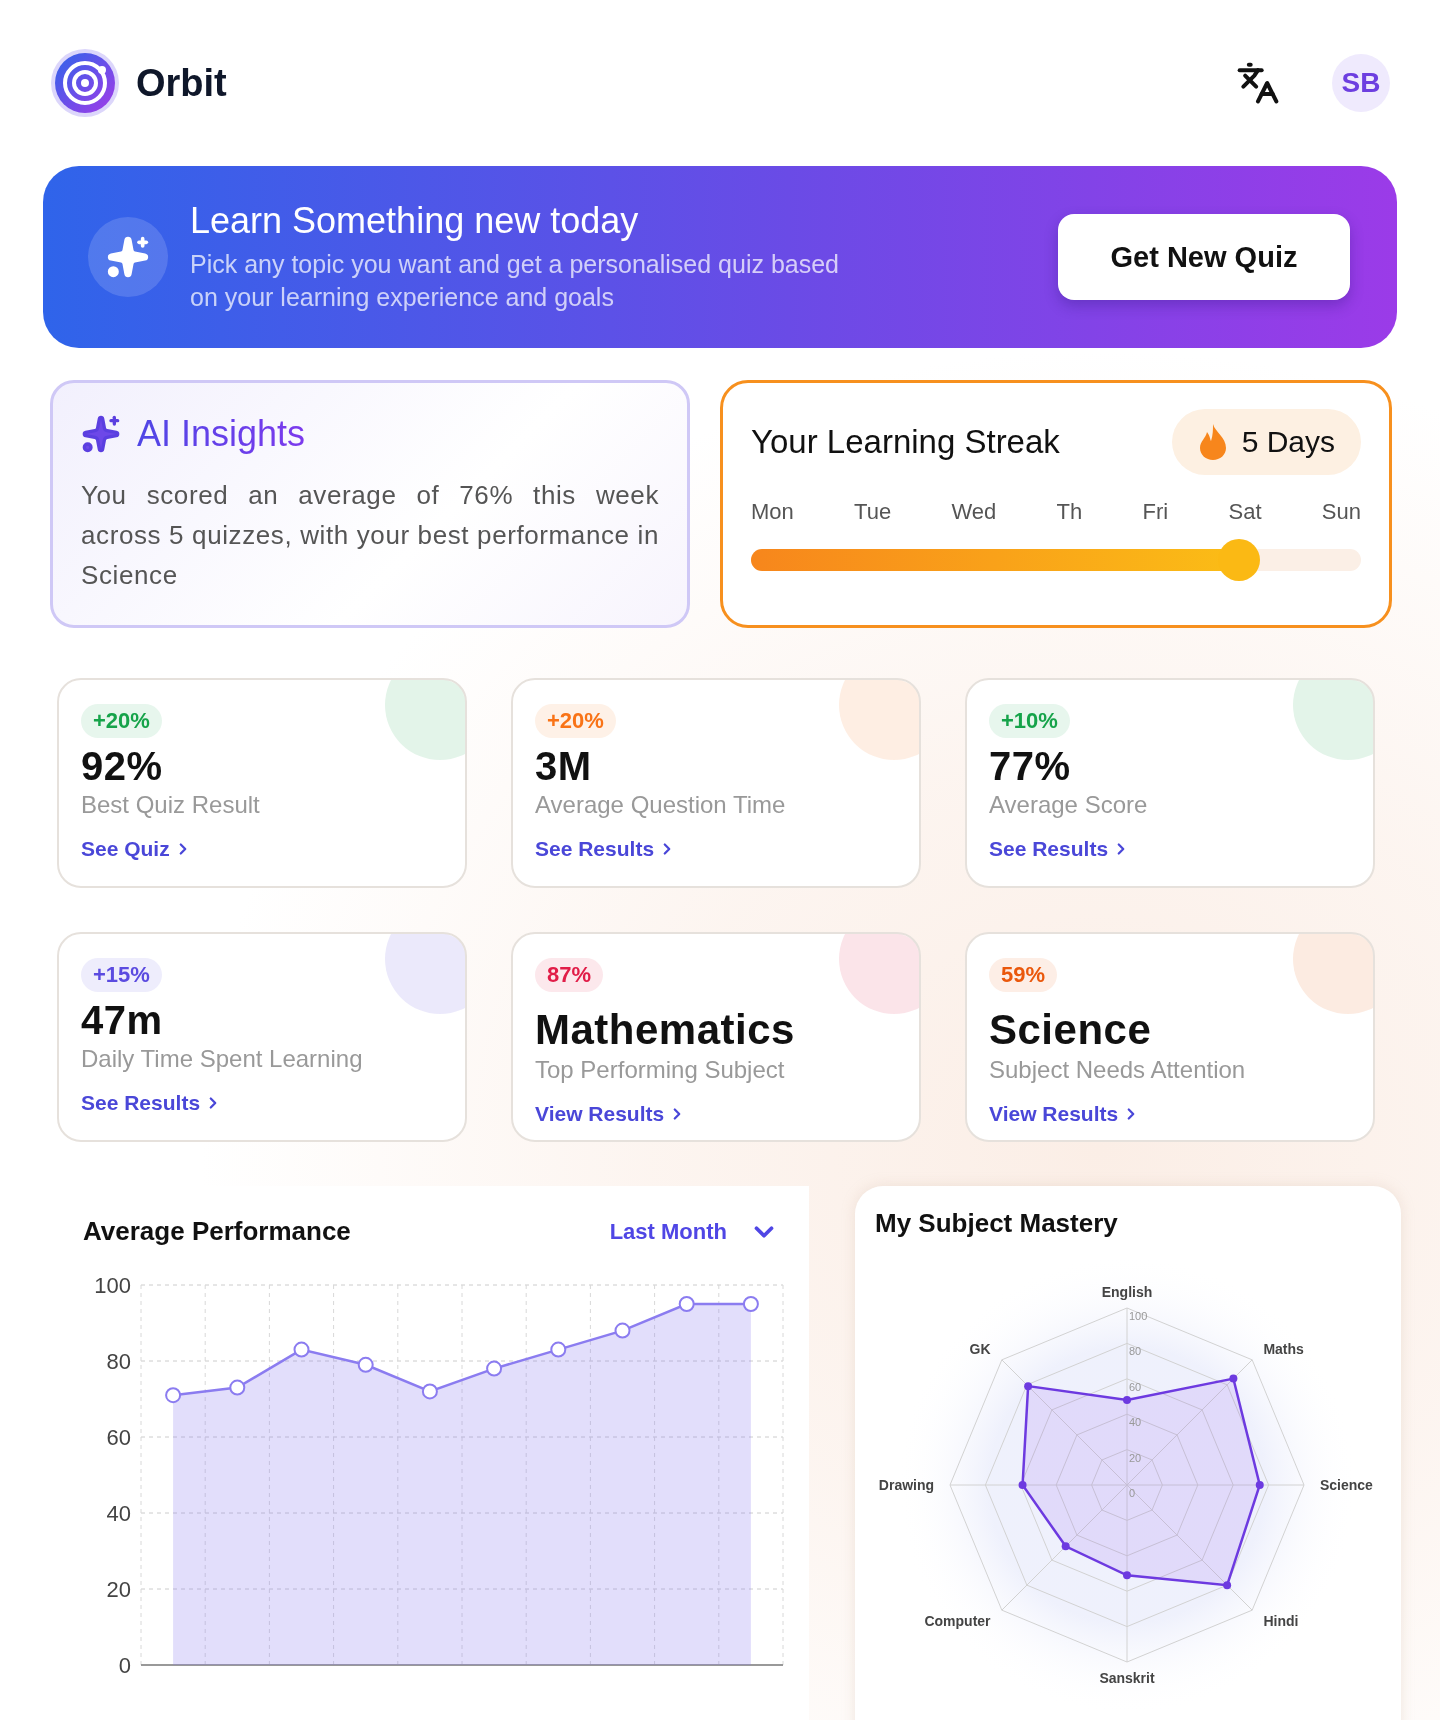  I want to click on category-label: Drawing, so click(906, 1485).